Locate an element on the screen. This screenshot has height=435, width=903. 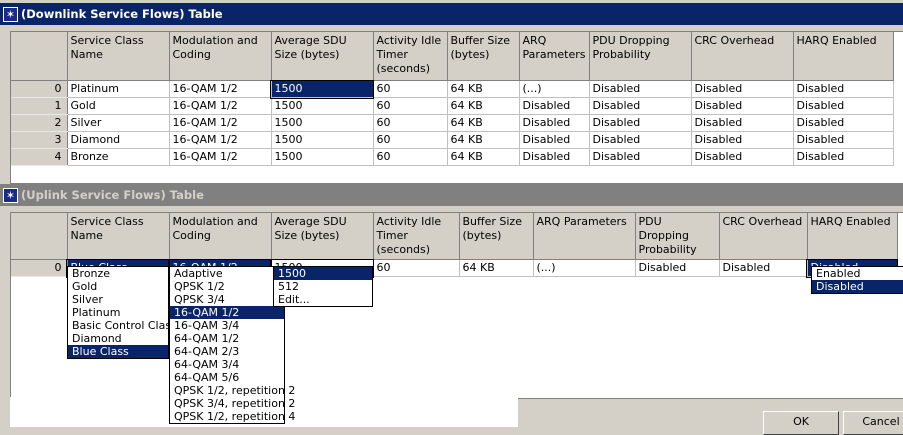
column-header: Service Class Name is located at coordinates (118, 56).